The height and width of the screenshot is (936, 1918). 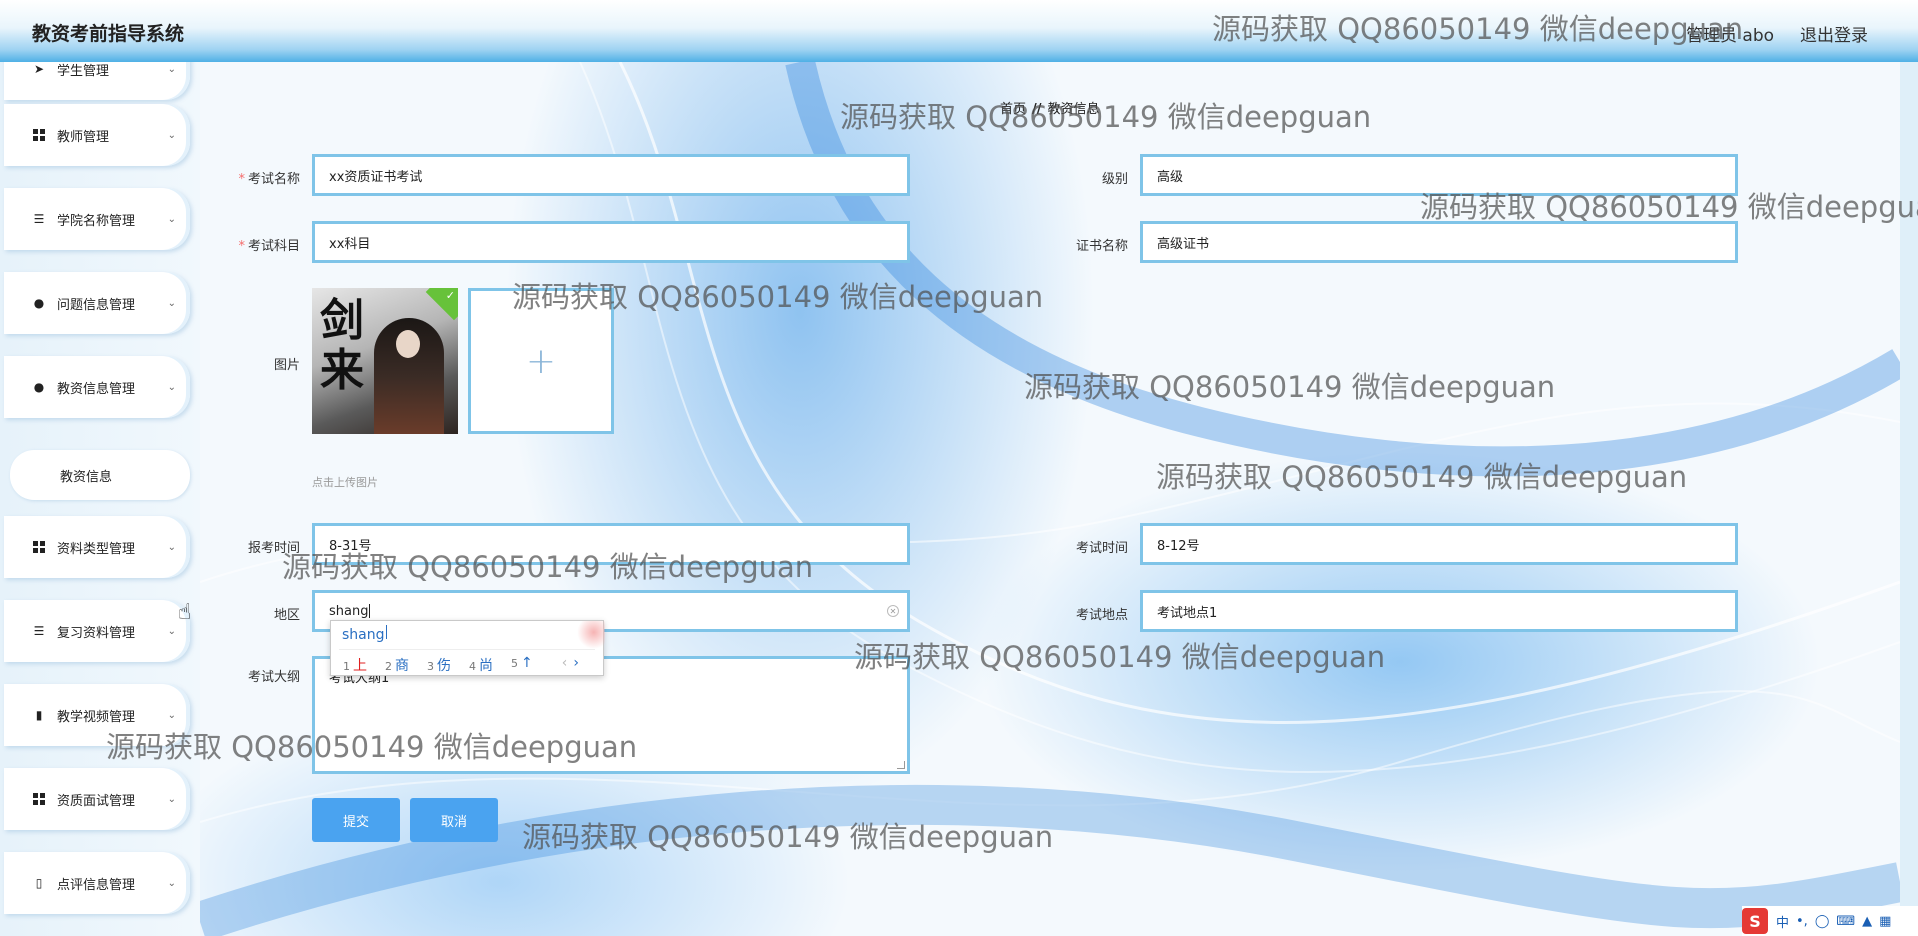 I want to click on sidebar-item-reviews: ▯ 点评信息管理 ⌄, so click(x=97, y=883).